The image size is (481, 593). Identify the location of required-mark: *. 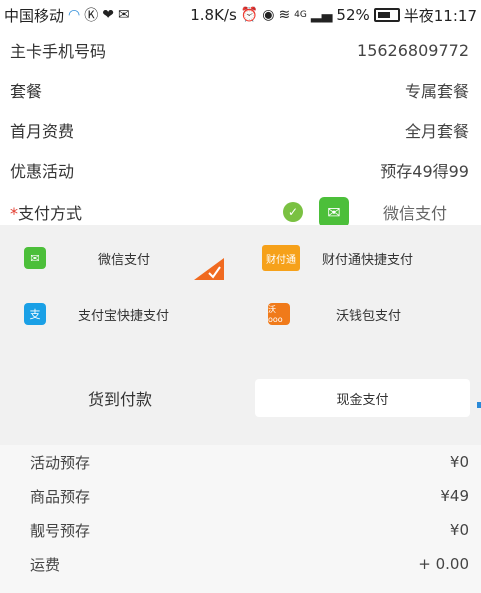
(14, 213).